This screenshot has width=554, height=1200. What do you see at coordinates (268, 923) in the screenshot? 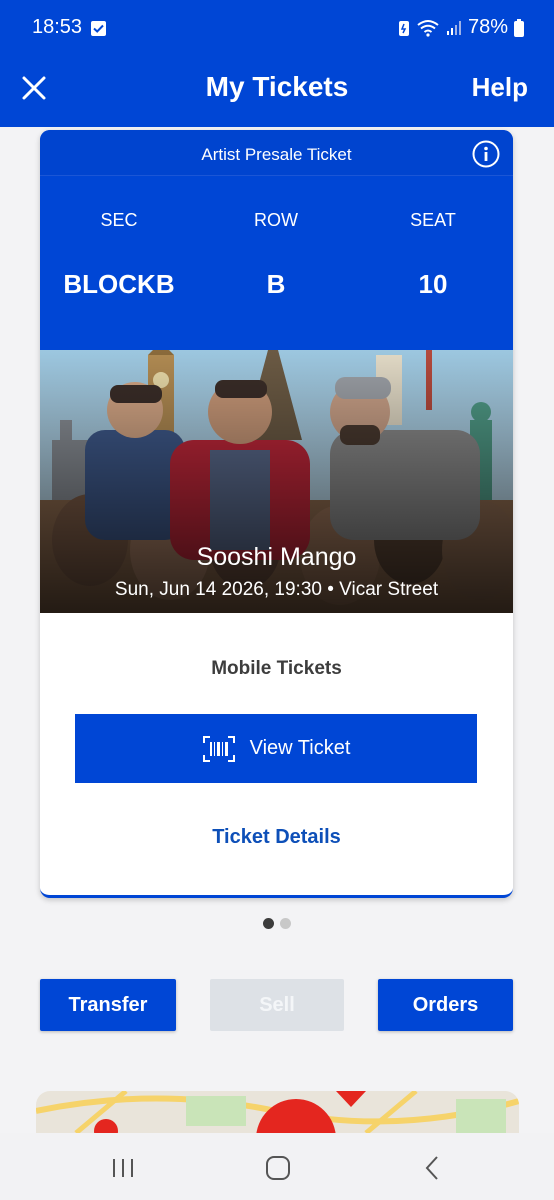
I see `page-dot-active` at bounding box center [268, 923].